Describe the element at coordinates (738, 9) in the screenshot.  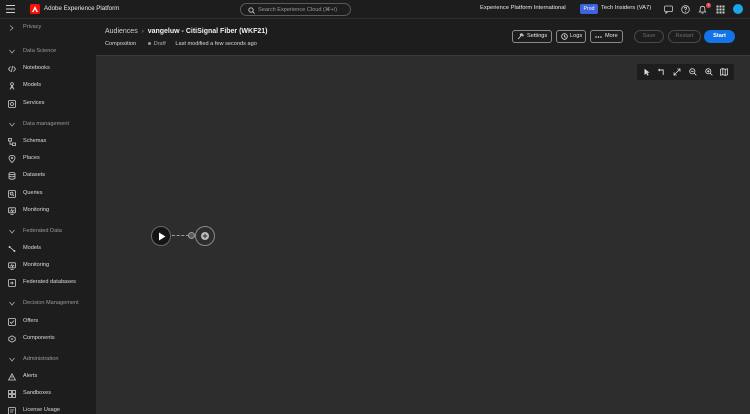
I see `user-avatar` at that location.